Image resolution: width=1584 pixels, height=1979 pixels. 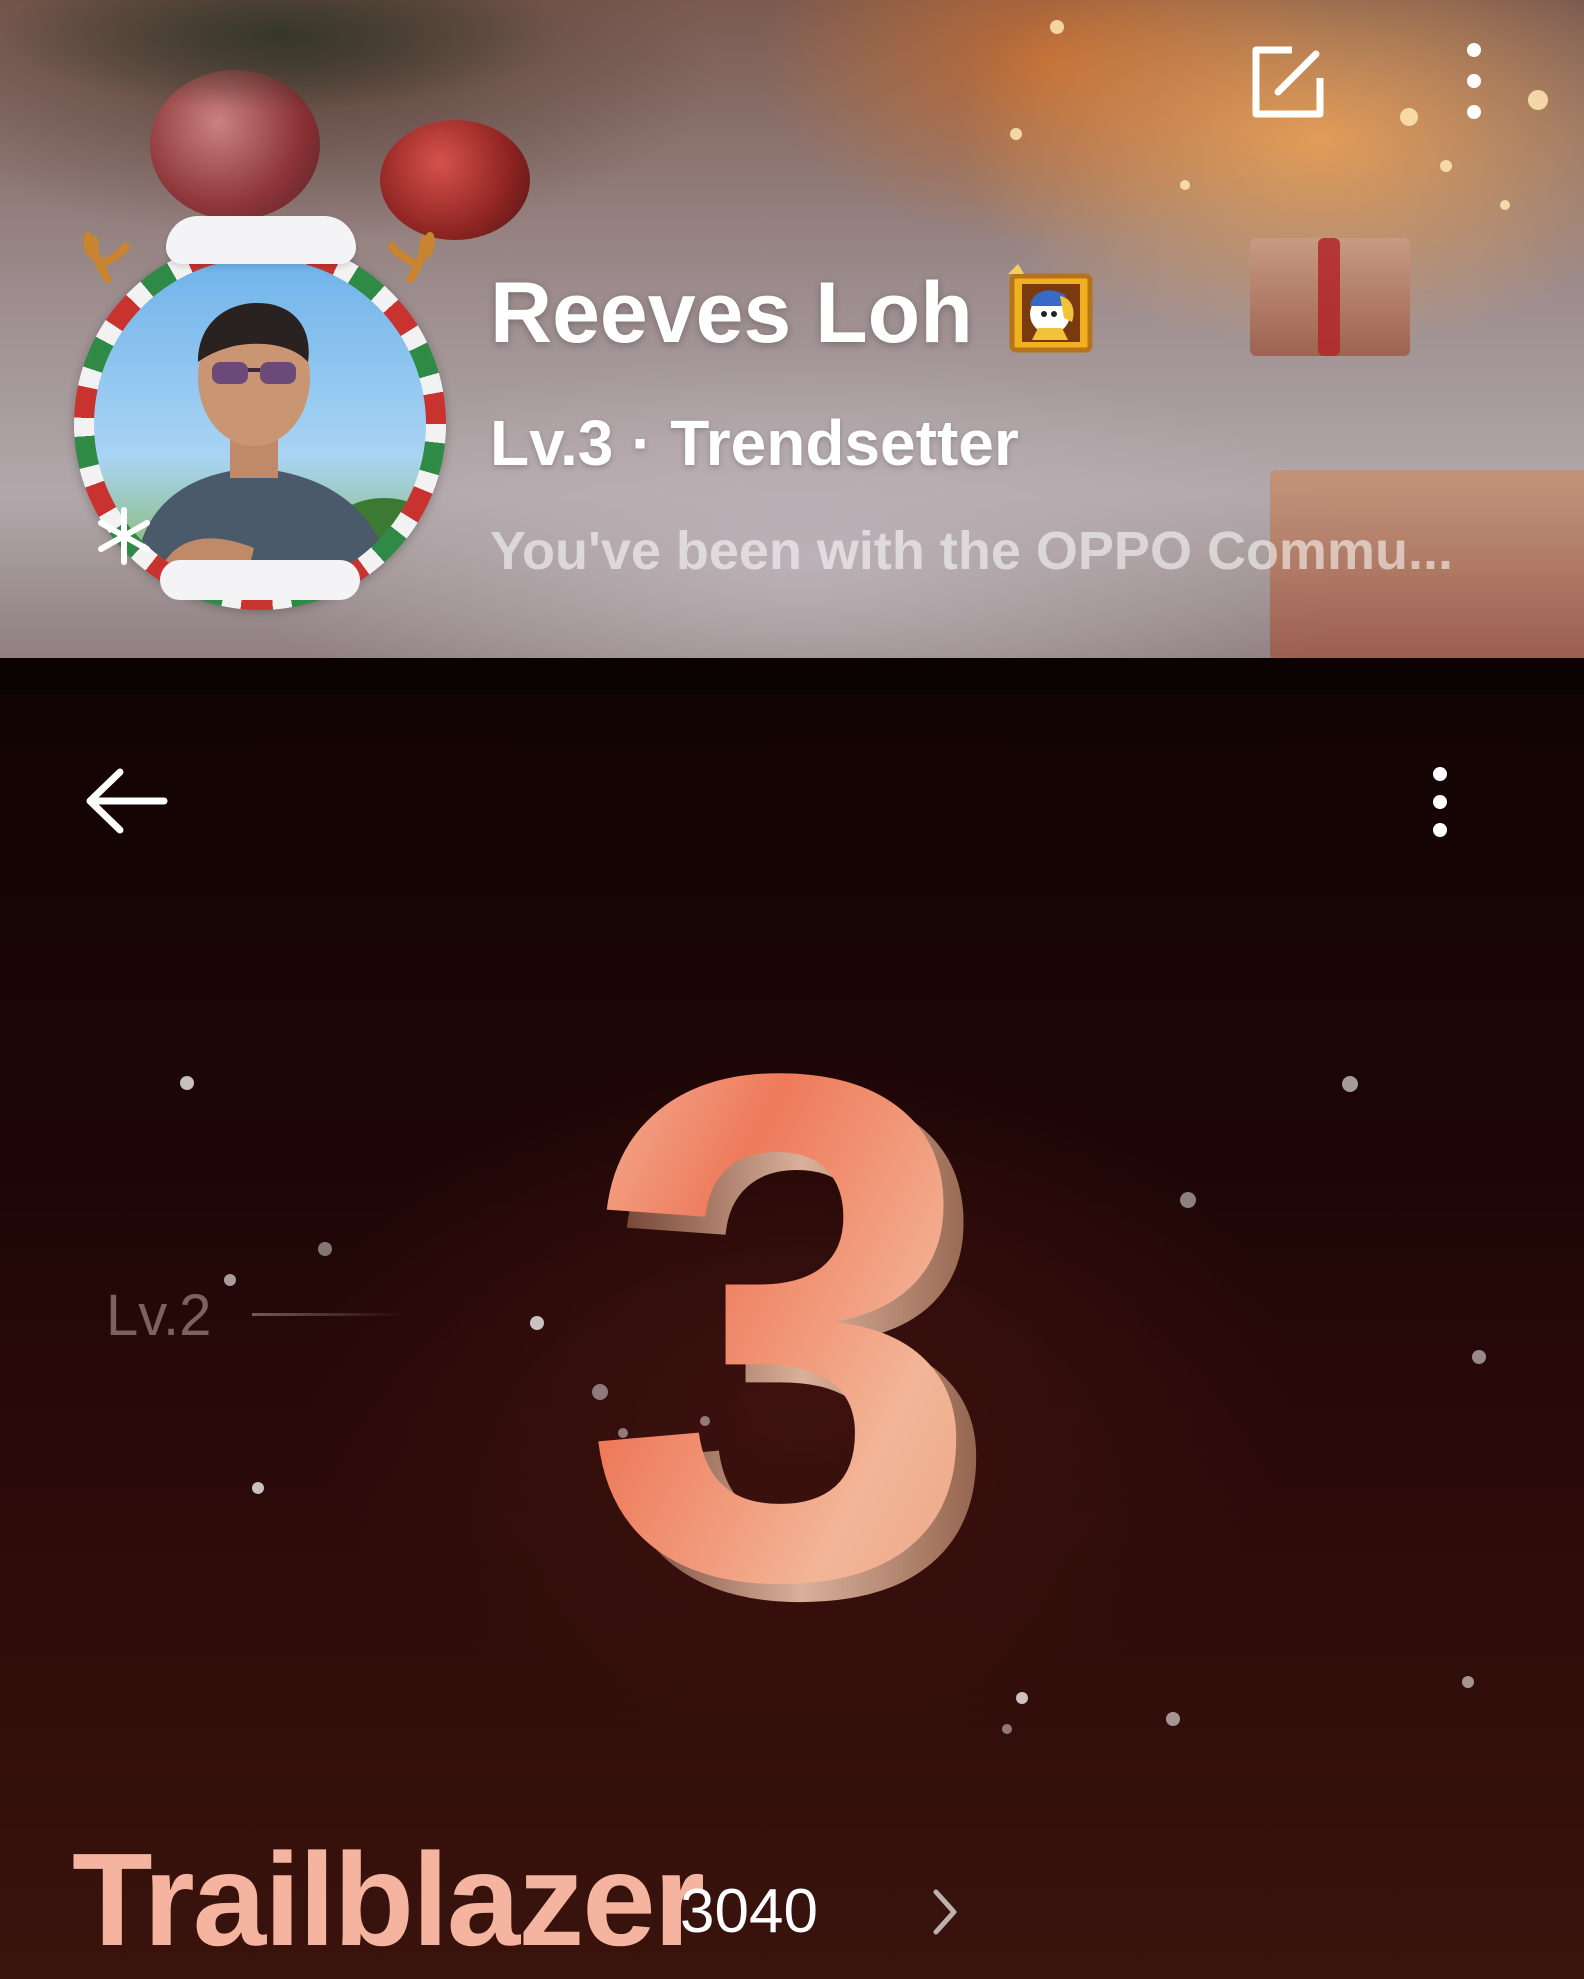 What do you see at coordinates (260, 580) in the screenshot?
I see `snow-decoration` at bounding box center [260, 580].